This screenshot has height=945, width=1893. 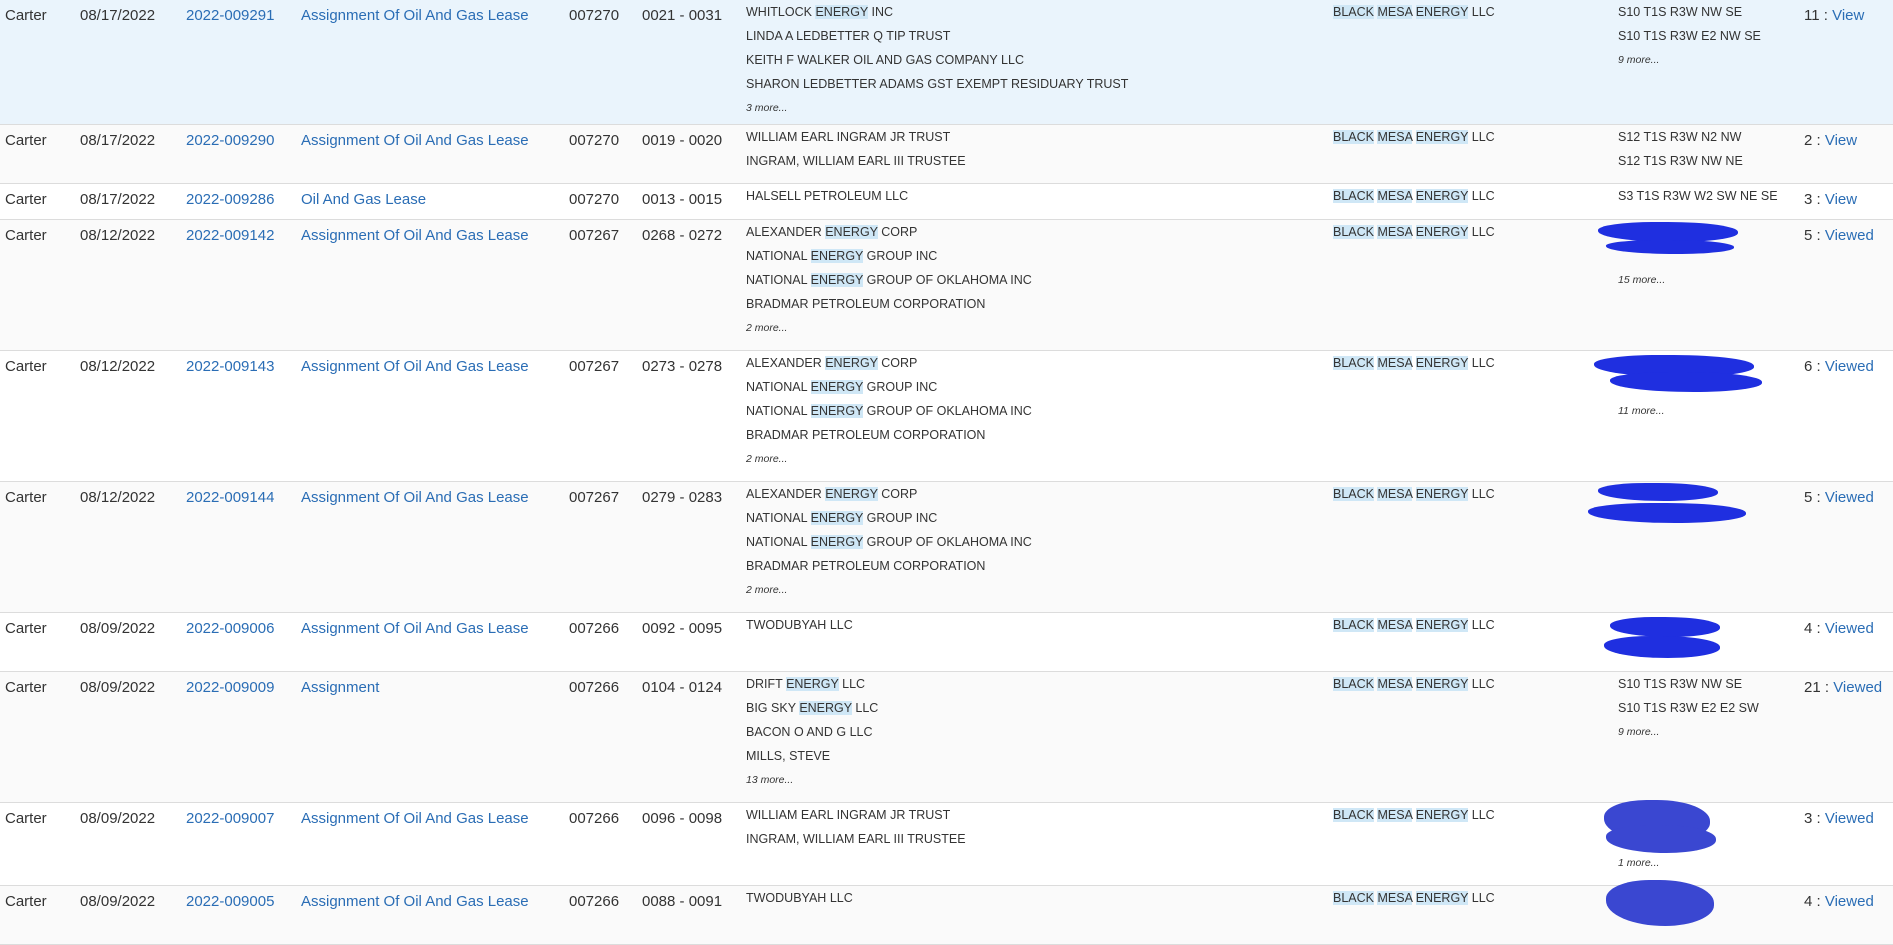 What do you see at coordinates (340, 688) in the screenshot?
I see `instrument-type-link: Assignment` at bounding box center [340, 688].